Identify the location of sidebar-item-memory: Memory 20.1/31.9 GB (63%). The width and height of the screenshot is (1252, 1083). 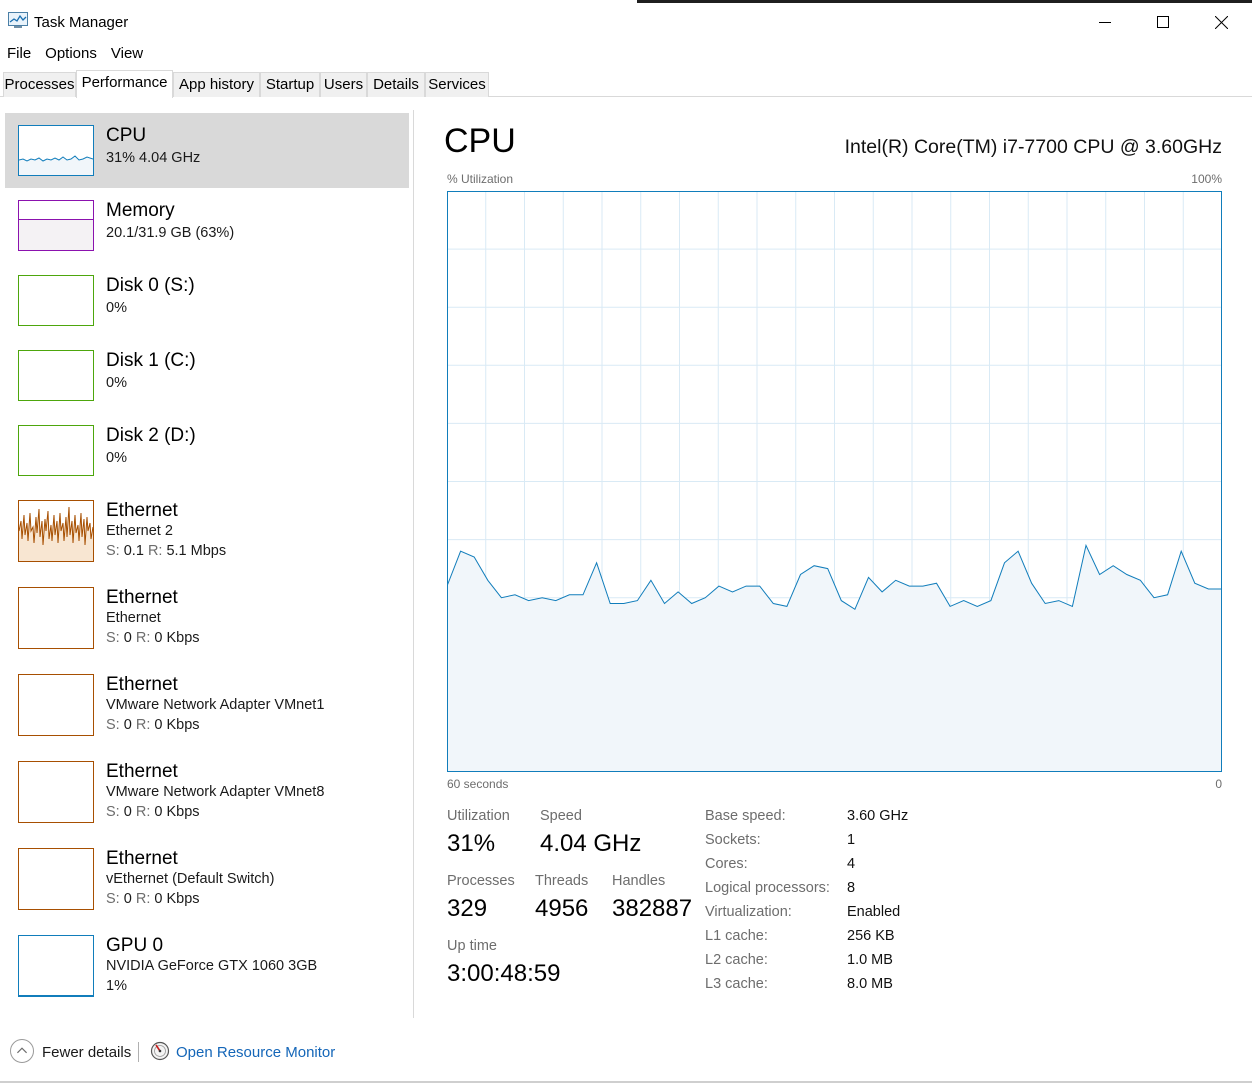
(207, 225).